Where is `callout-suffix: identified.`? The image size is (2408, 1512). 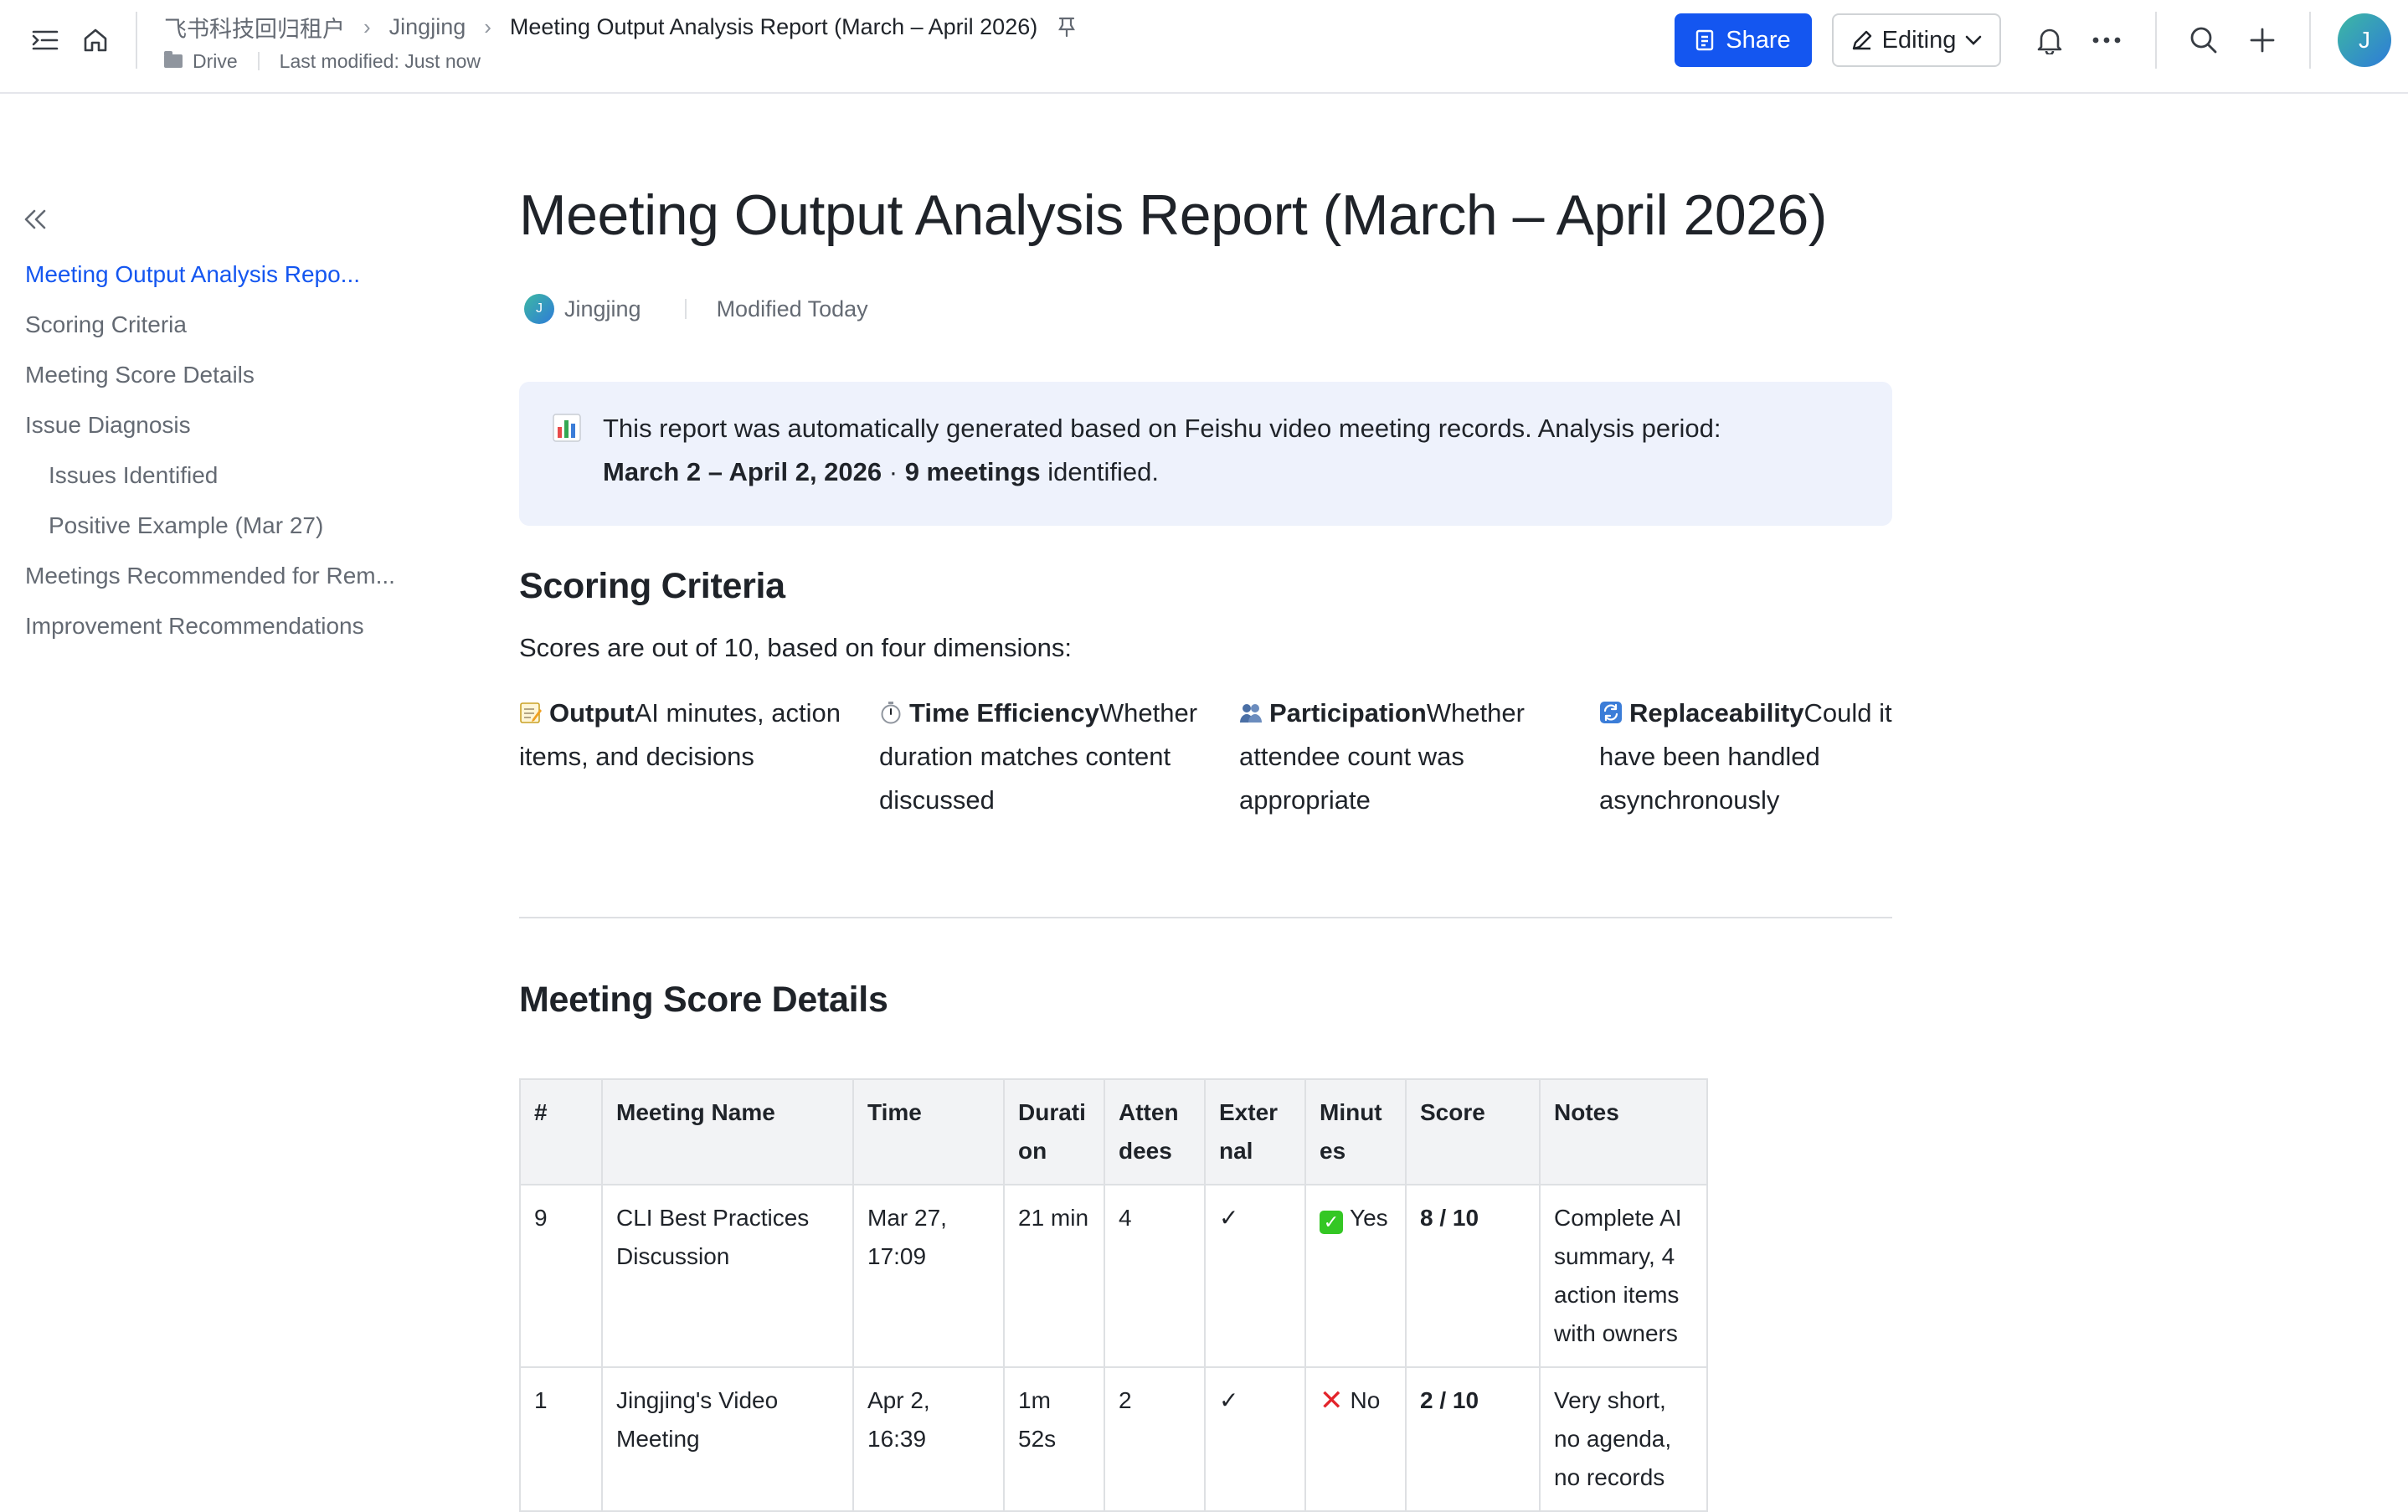 callout-suffix: identified. is located at coordinates (1099, 471).